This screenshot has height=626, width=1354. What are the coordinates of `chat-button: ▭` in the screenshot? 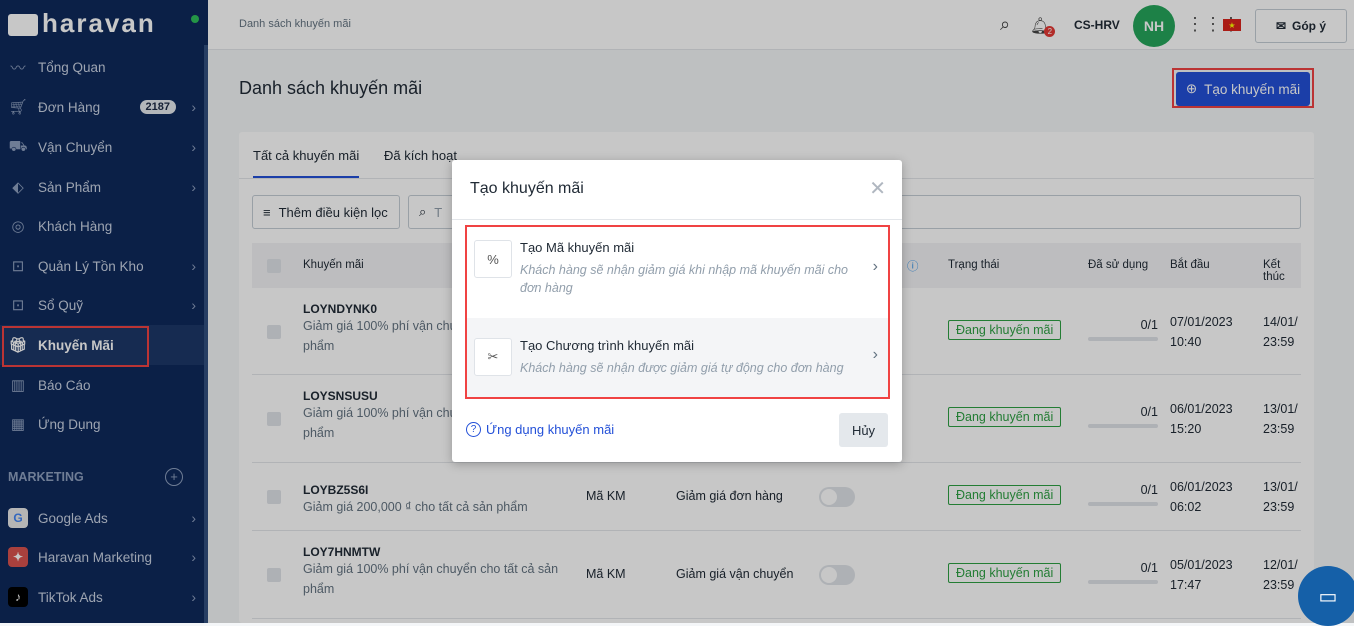 It's located at (1326, 596).